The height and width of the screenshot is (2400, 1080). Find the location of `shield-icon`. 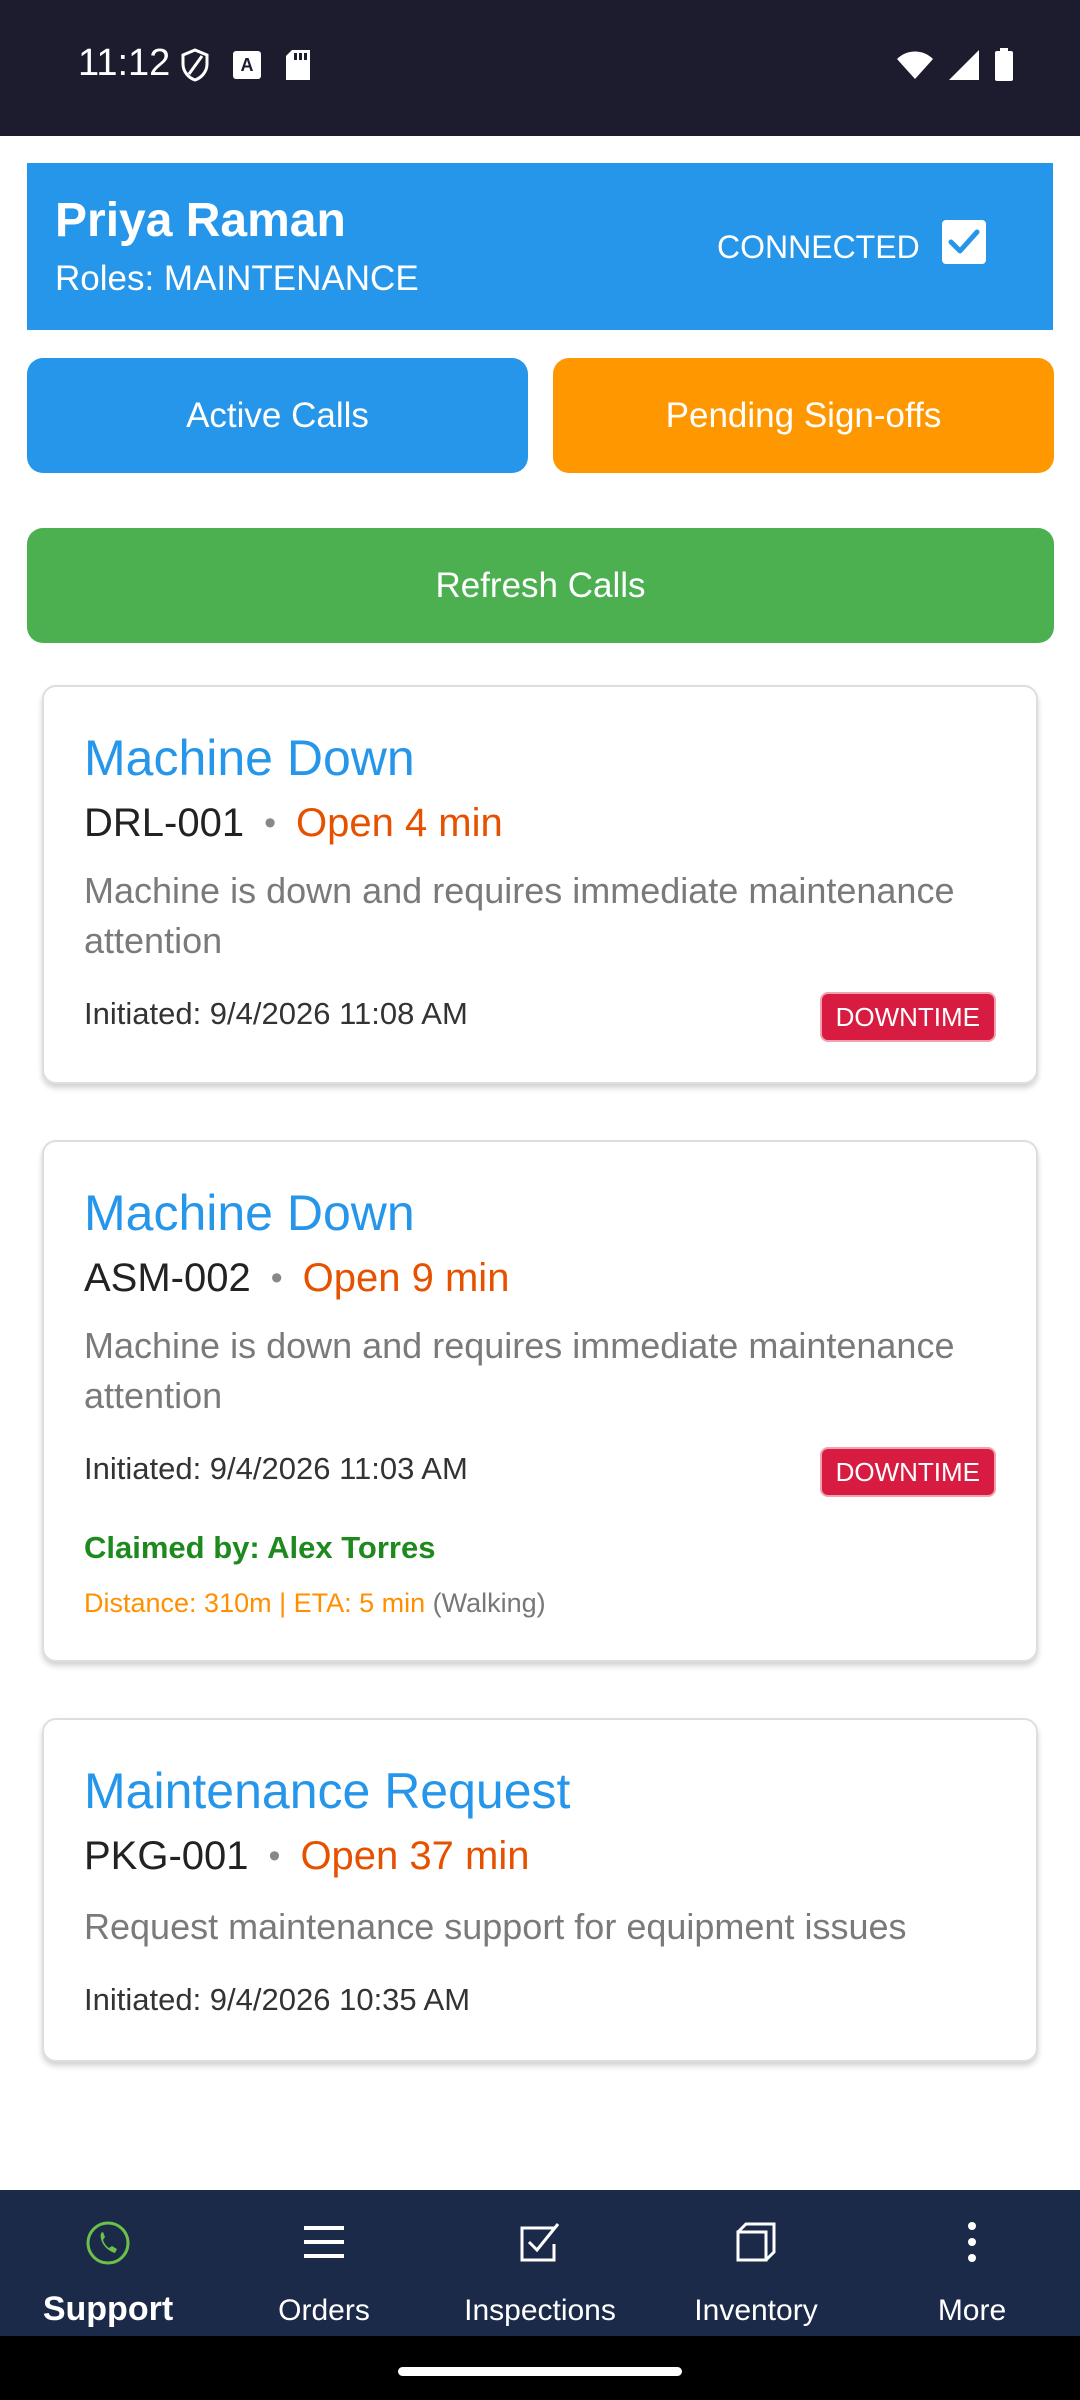

shield-icon is located at coordinates (195, 67).